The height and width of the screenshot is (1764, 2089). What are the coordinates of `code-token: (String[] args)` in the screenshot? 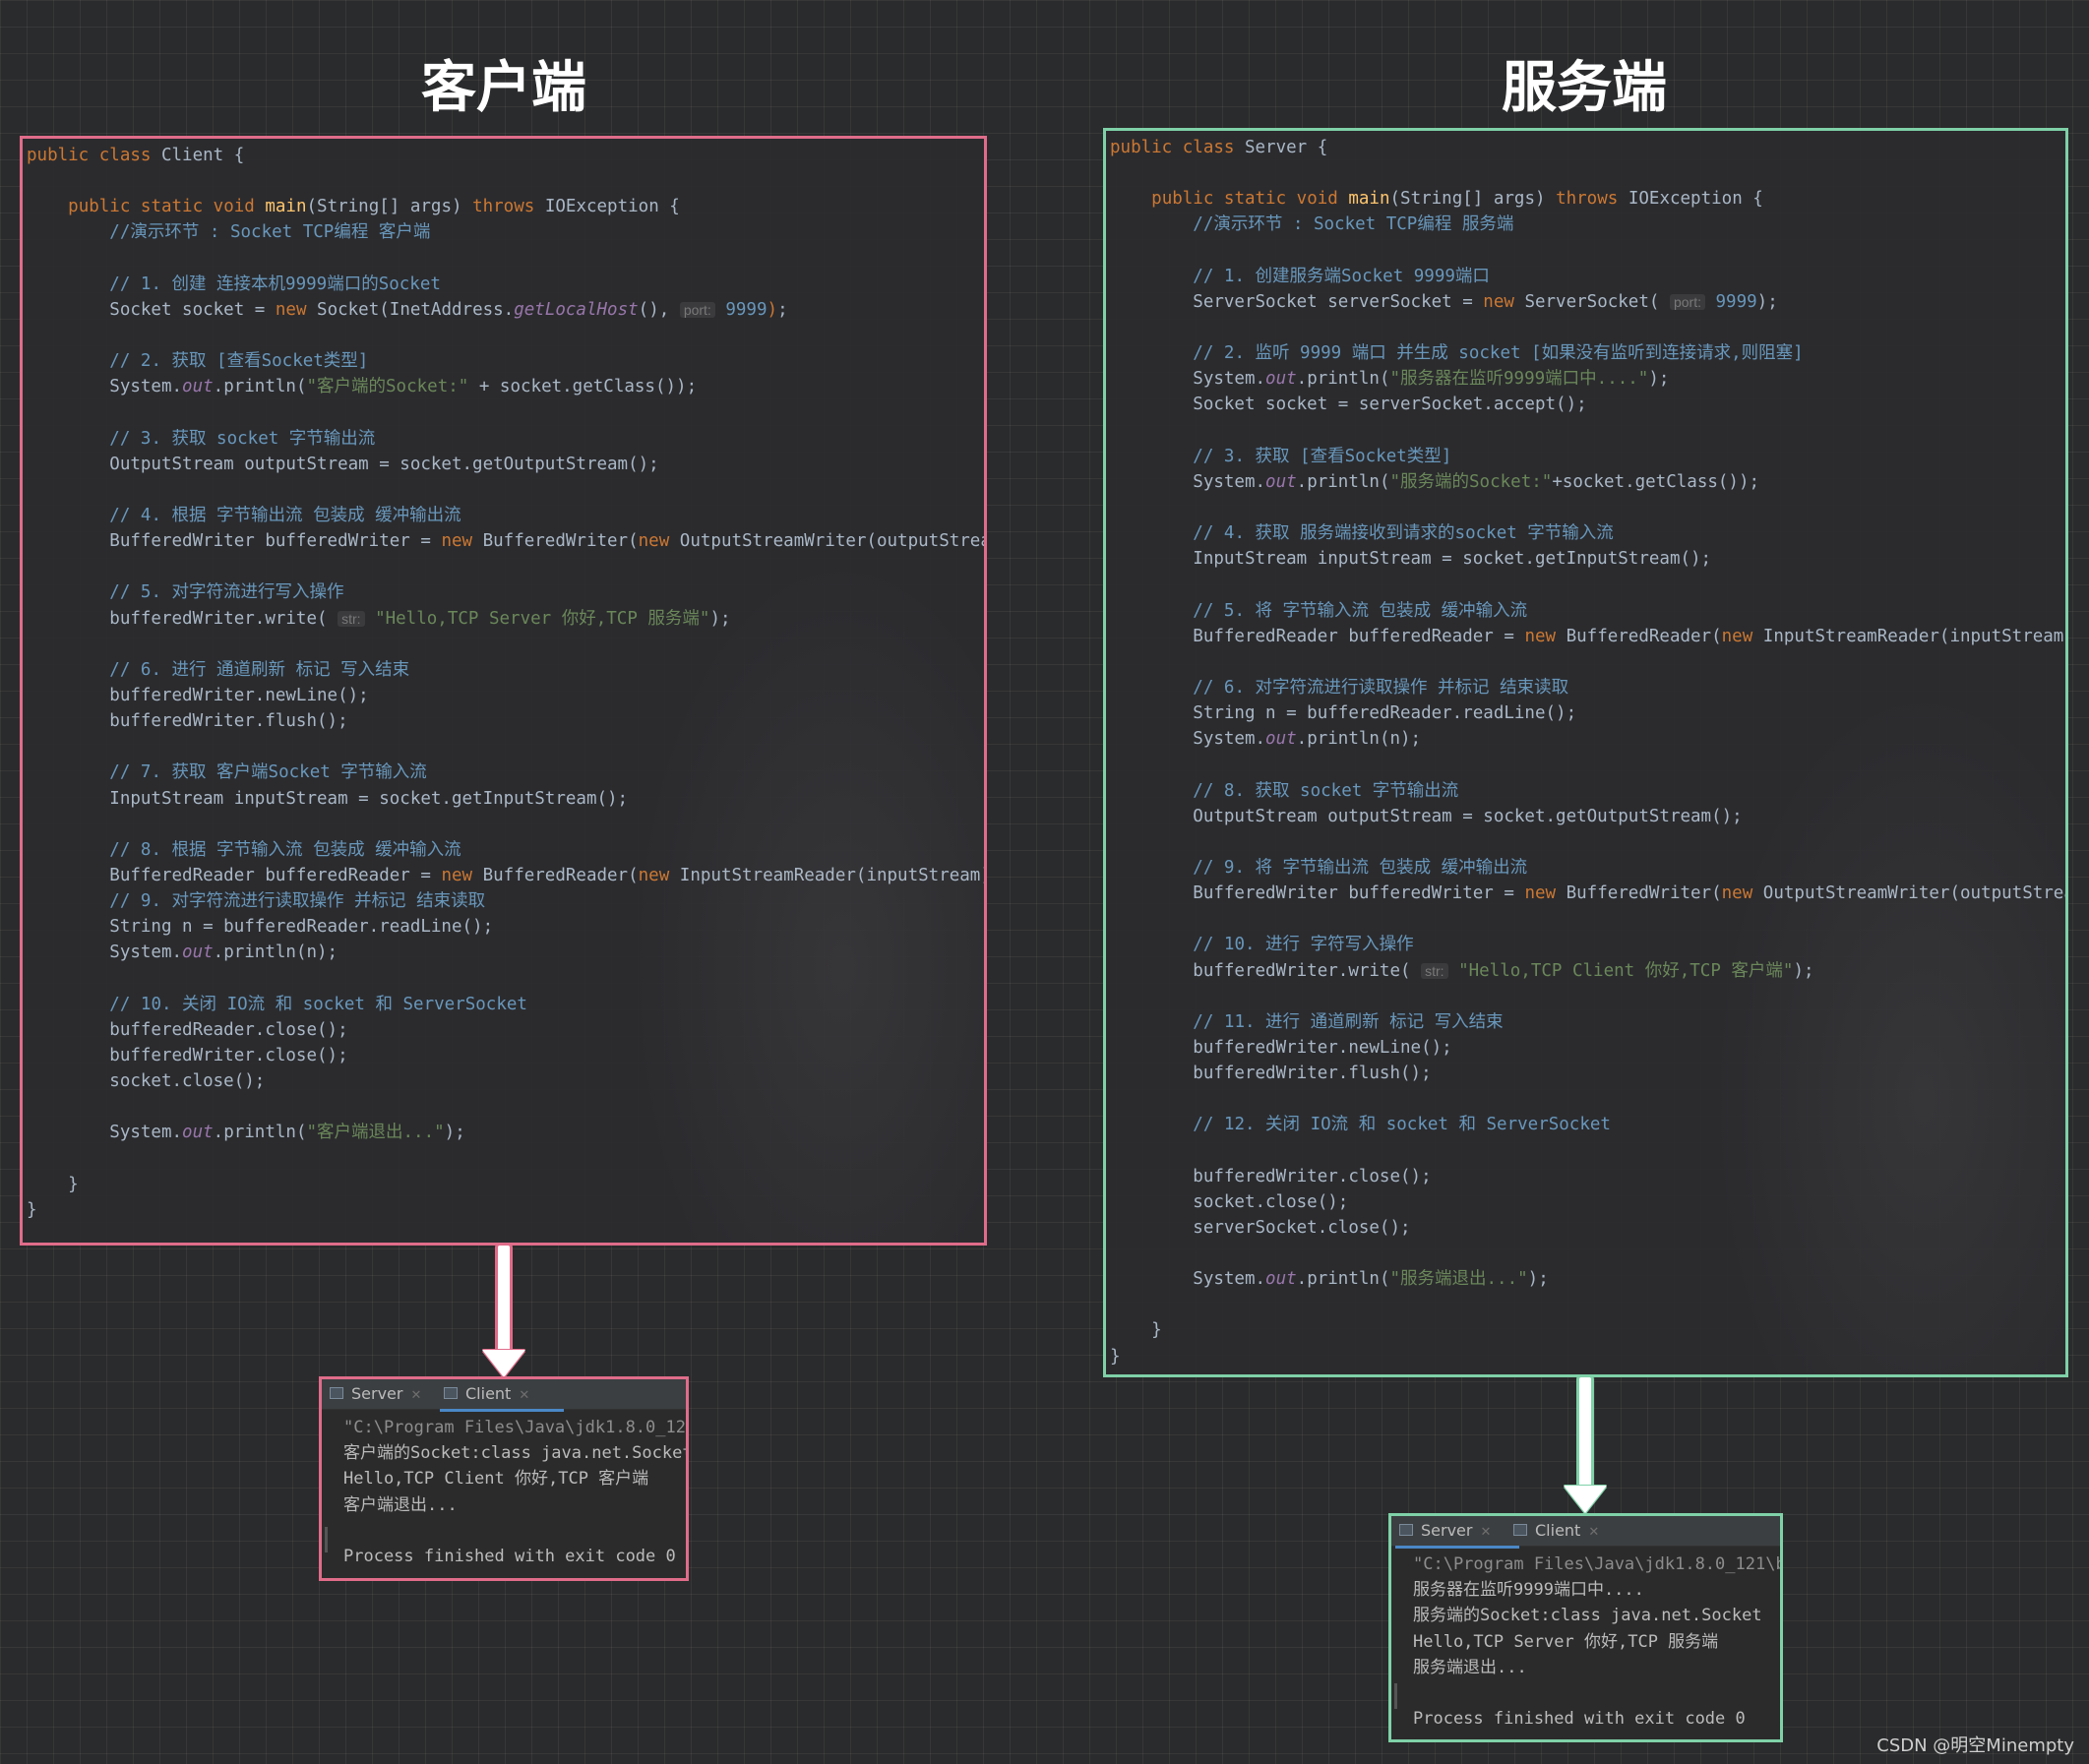 It's located at (389, 207).